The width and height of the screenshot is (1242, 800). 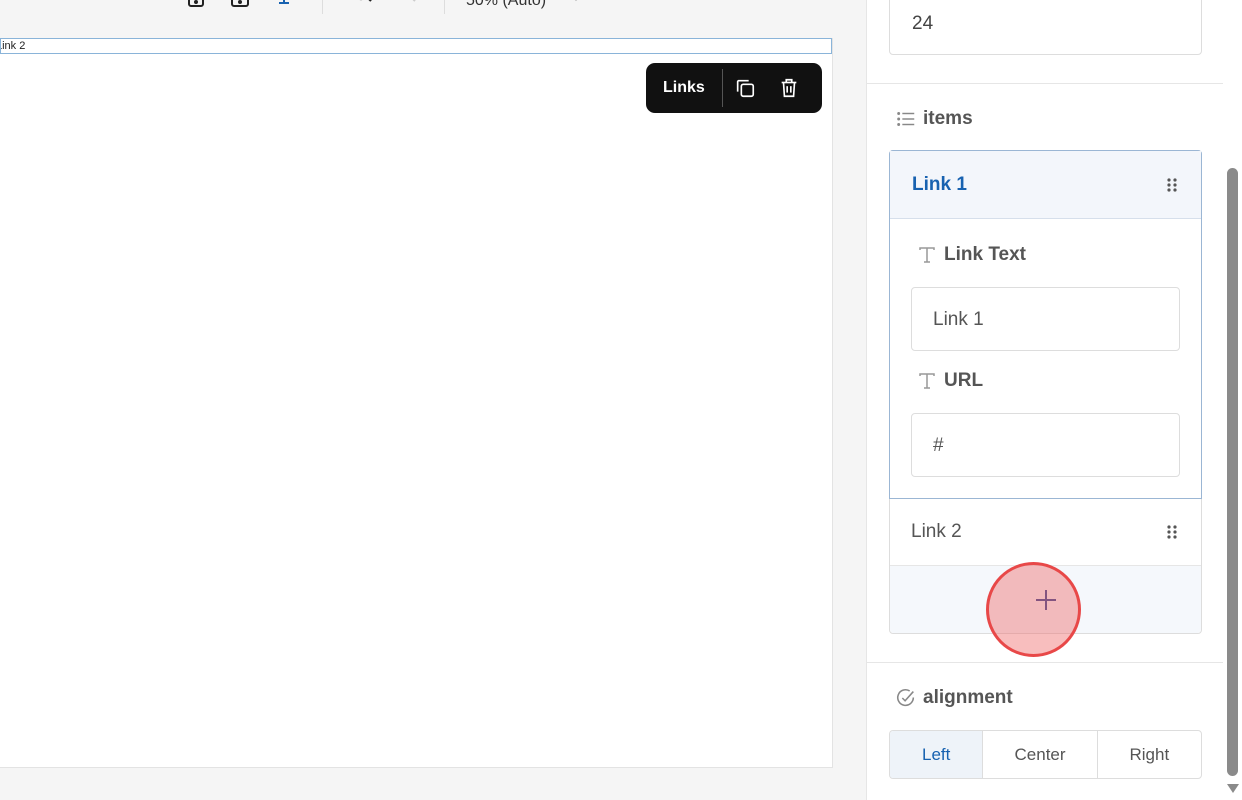 I want to click on zoom-level-select: 50% (Auto), so click(x=506, y=5).